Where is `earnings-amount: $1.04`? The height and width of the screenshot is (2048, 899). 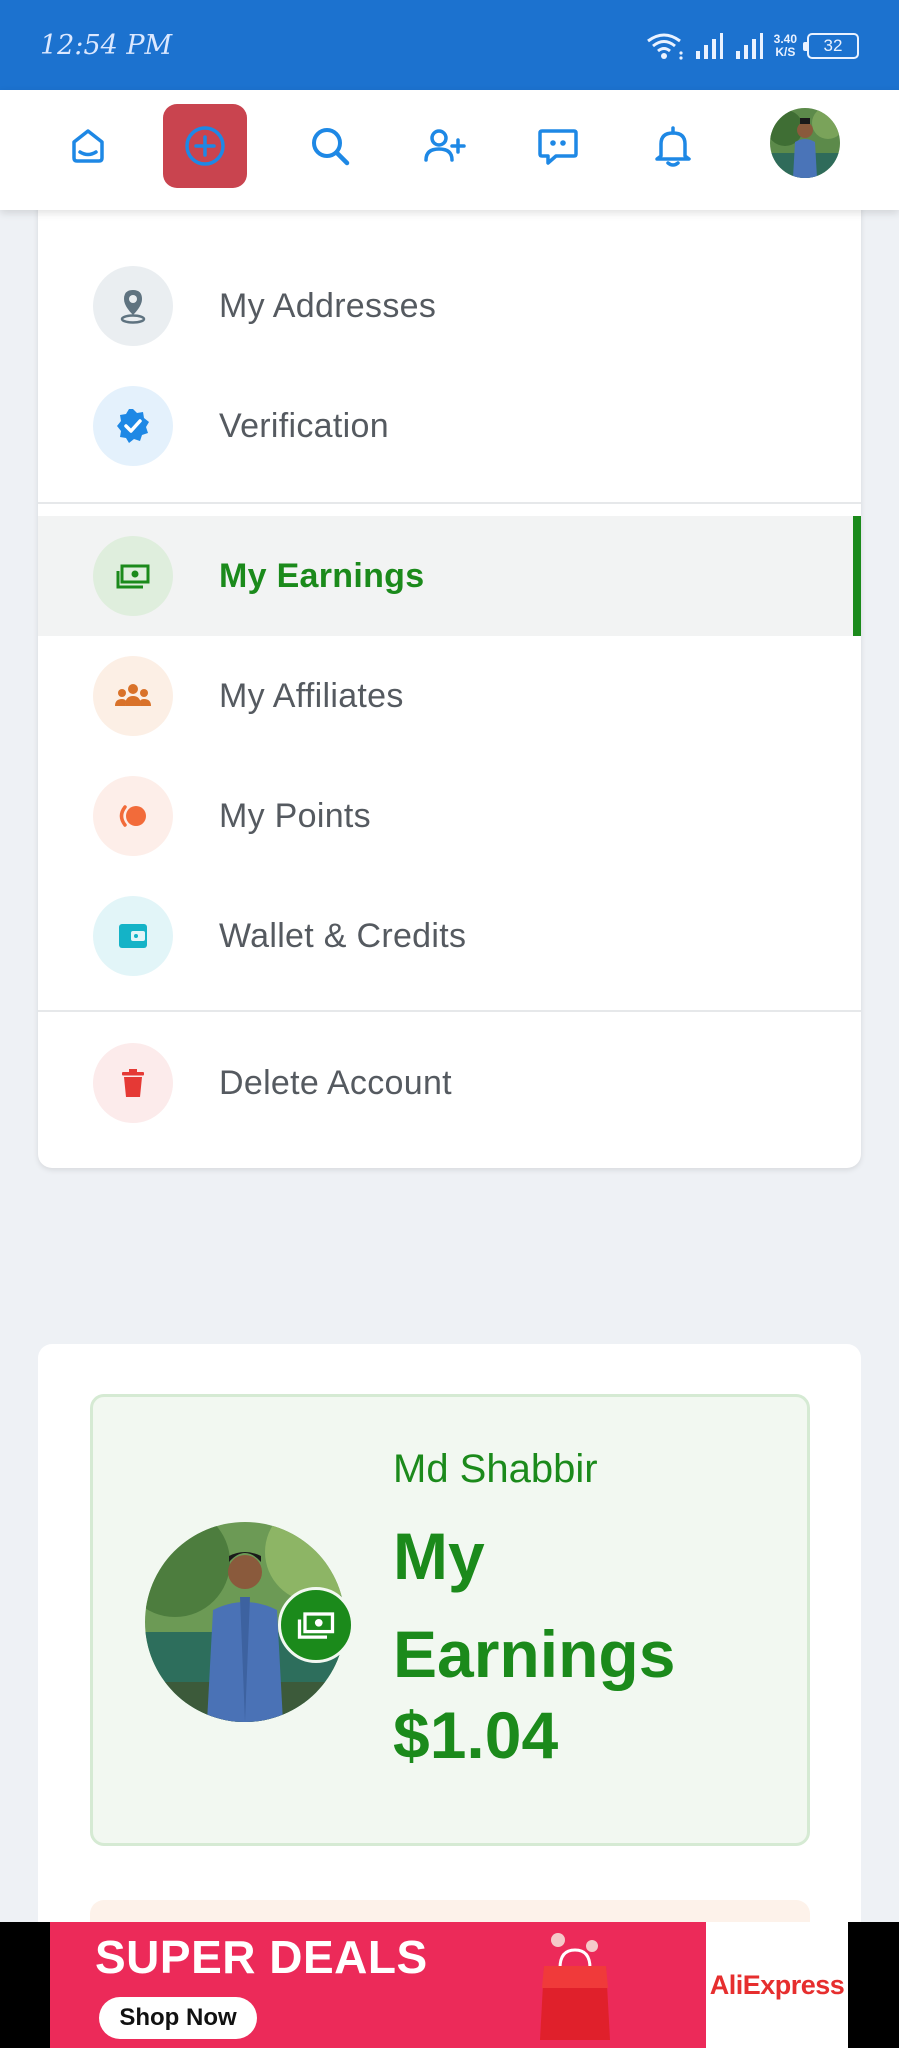 earnings-amount: $1.04 is located at coordinates (476, 1735).